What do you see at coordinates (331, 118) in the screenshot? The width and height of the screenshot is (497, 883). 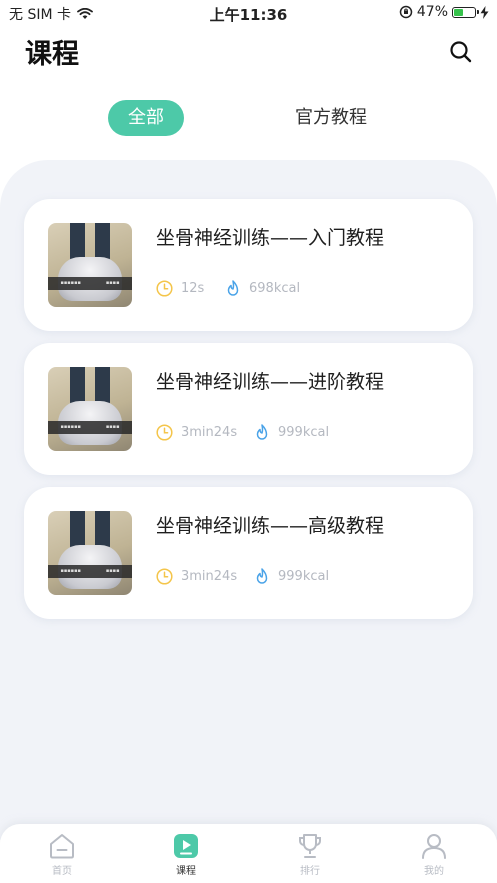 I see `tab-official-tutorials: 官方教程` at bounding box center [331, 118].